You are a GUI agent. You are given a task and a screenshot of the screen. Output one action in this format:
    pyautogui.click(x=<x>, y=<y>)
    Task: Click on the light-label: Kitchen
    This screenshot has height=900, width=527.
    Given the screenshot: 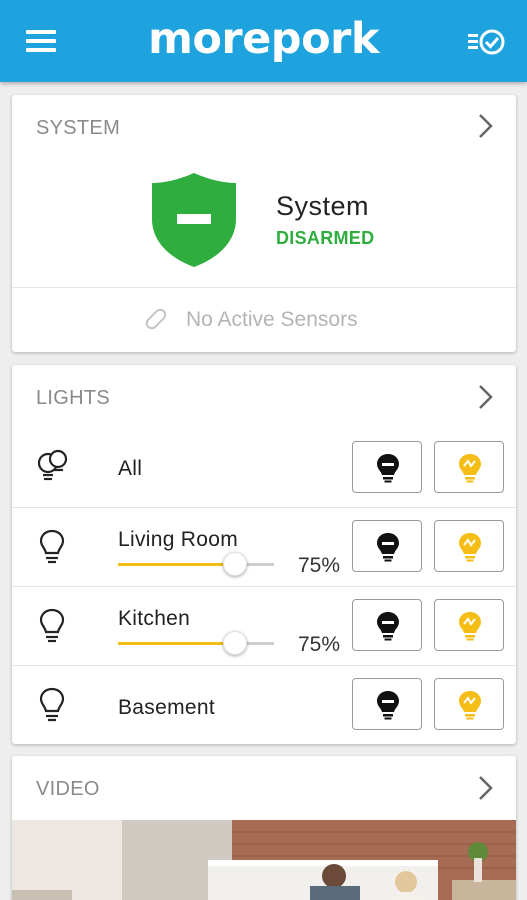 What is the action you would take?
    pyautogui.click(x=154, y=618)
    